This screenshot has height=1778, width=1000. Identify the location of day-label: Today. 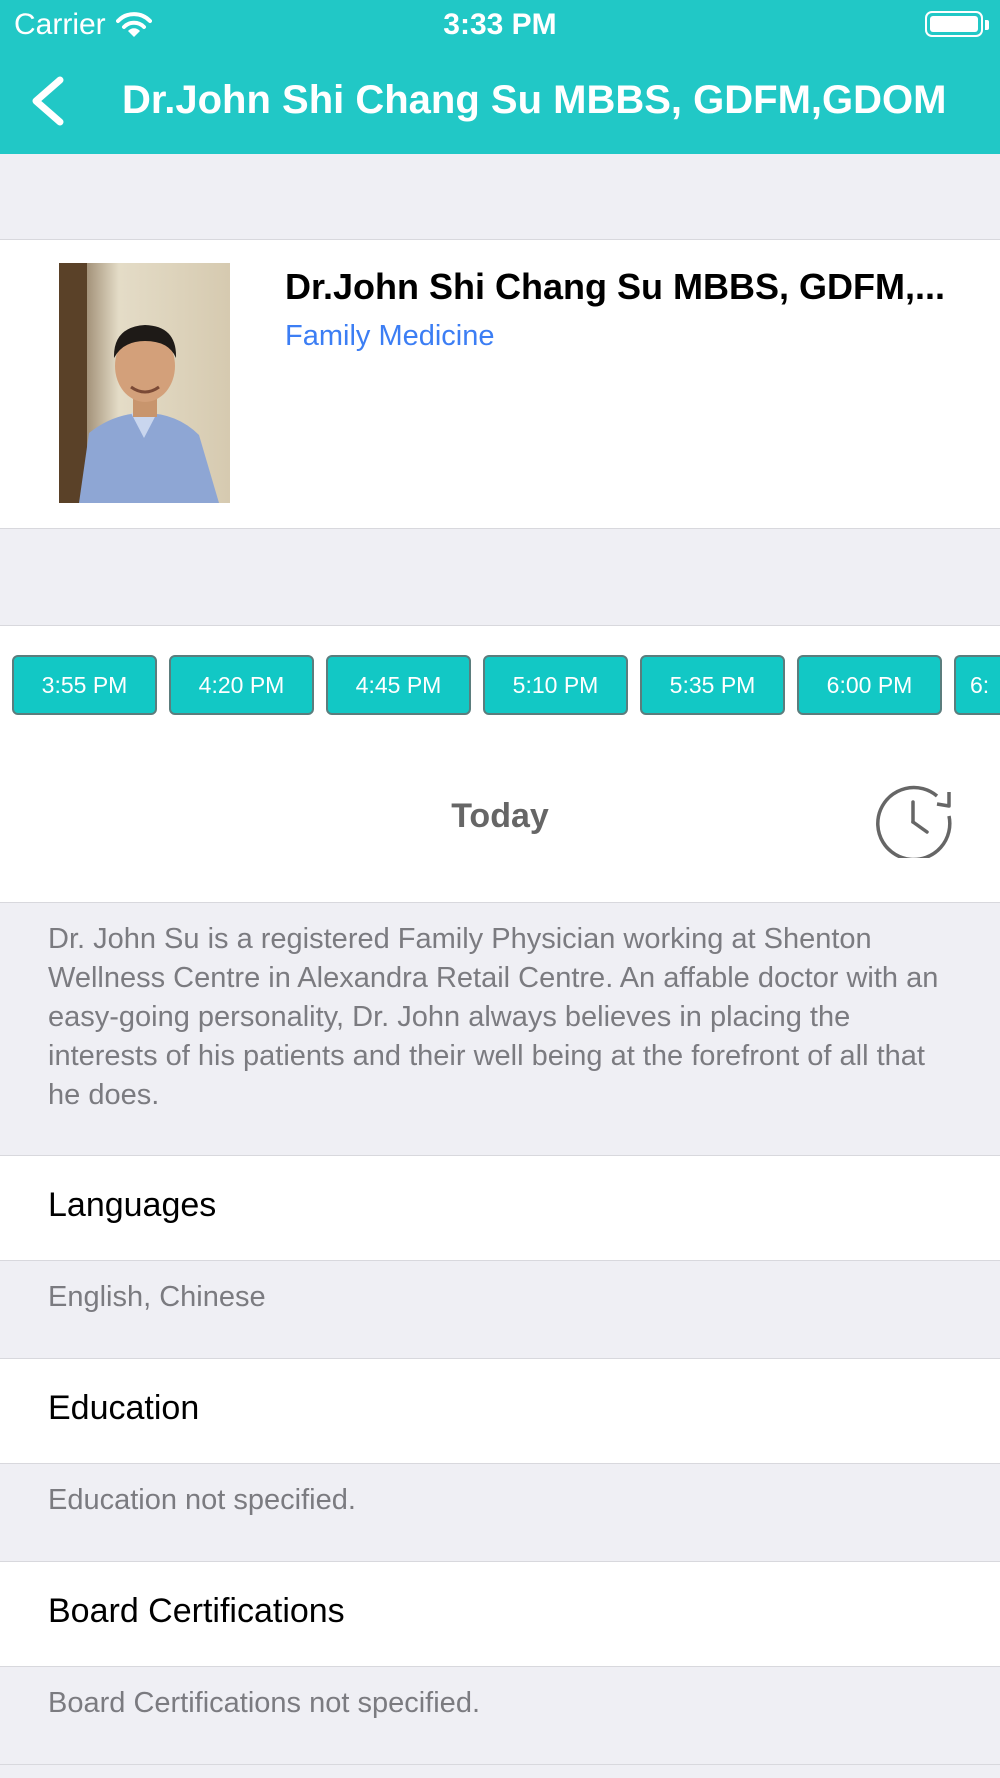
(500, 816).